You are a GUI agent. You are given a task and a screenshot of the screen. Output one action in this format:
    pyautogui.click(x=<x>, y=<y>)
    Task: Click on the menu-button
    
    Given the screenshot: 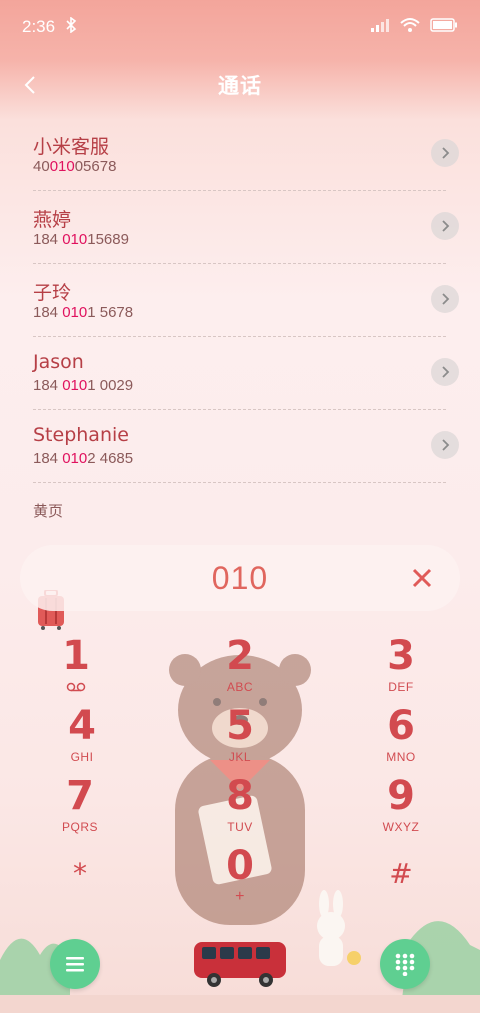 What is the action you would take?
    pyautogui.click(x=75, y=964)
    